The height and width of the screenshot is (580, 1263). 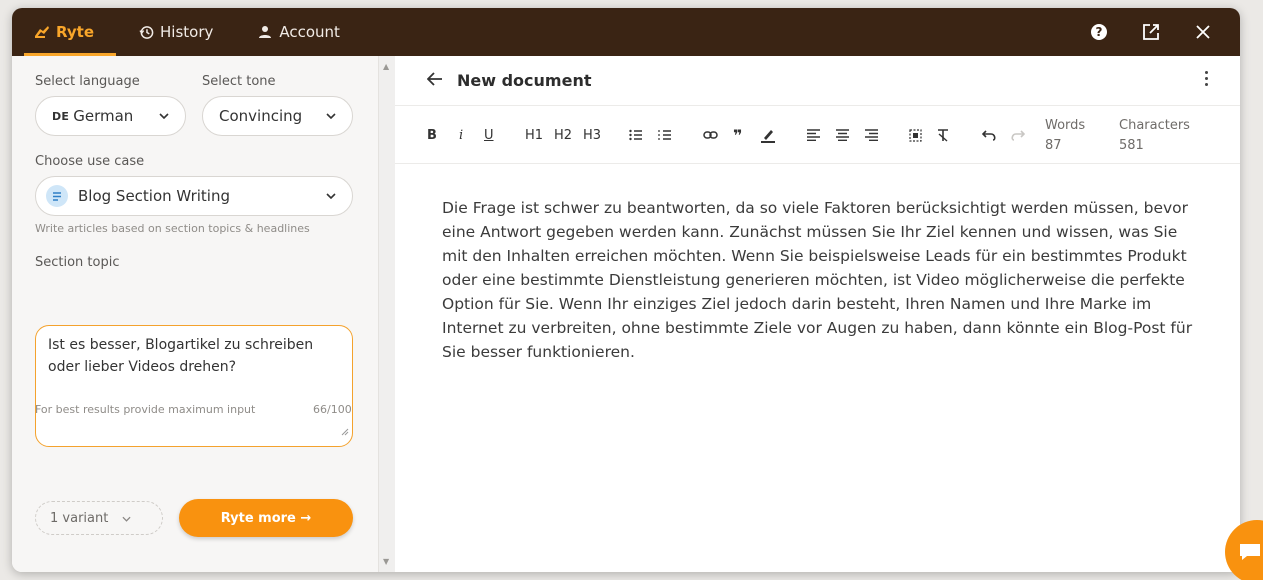 I want to click on more-options-icon, so click(x=1206, y=78).